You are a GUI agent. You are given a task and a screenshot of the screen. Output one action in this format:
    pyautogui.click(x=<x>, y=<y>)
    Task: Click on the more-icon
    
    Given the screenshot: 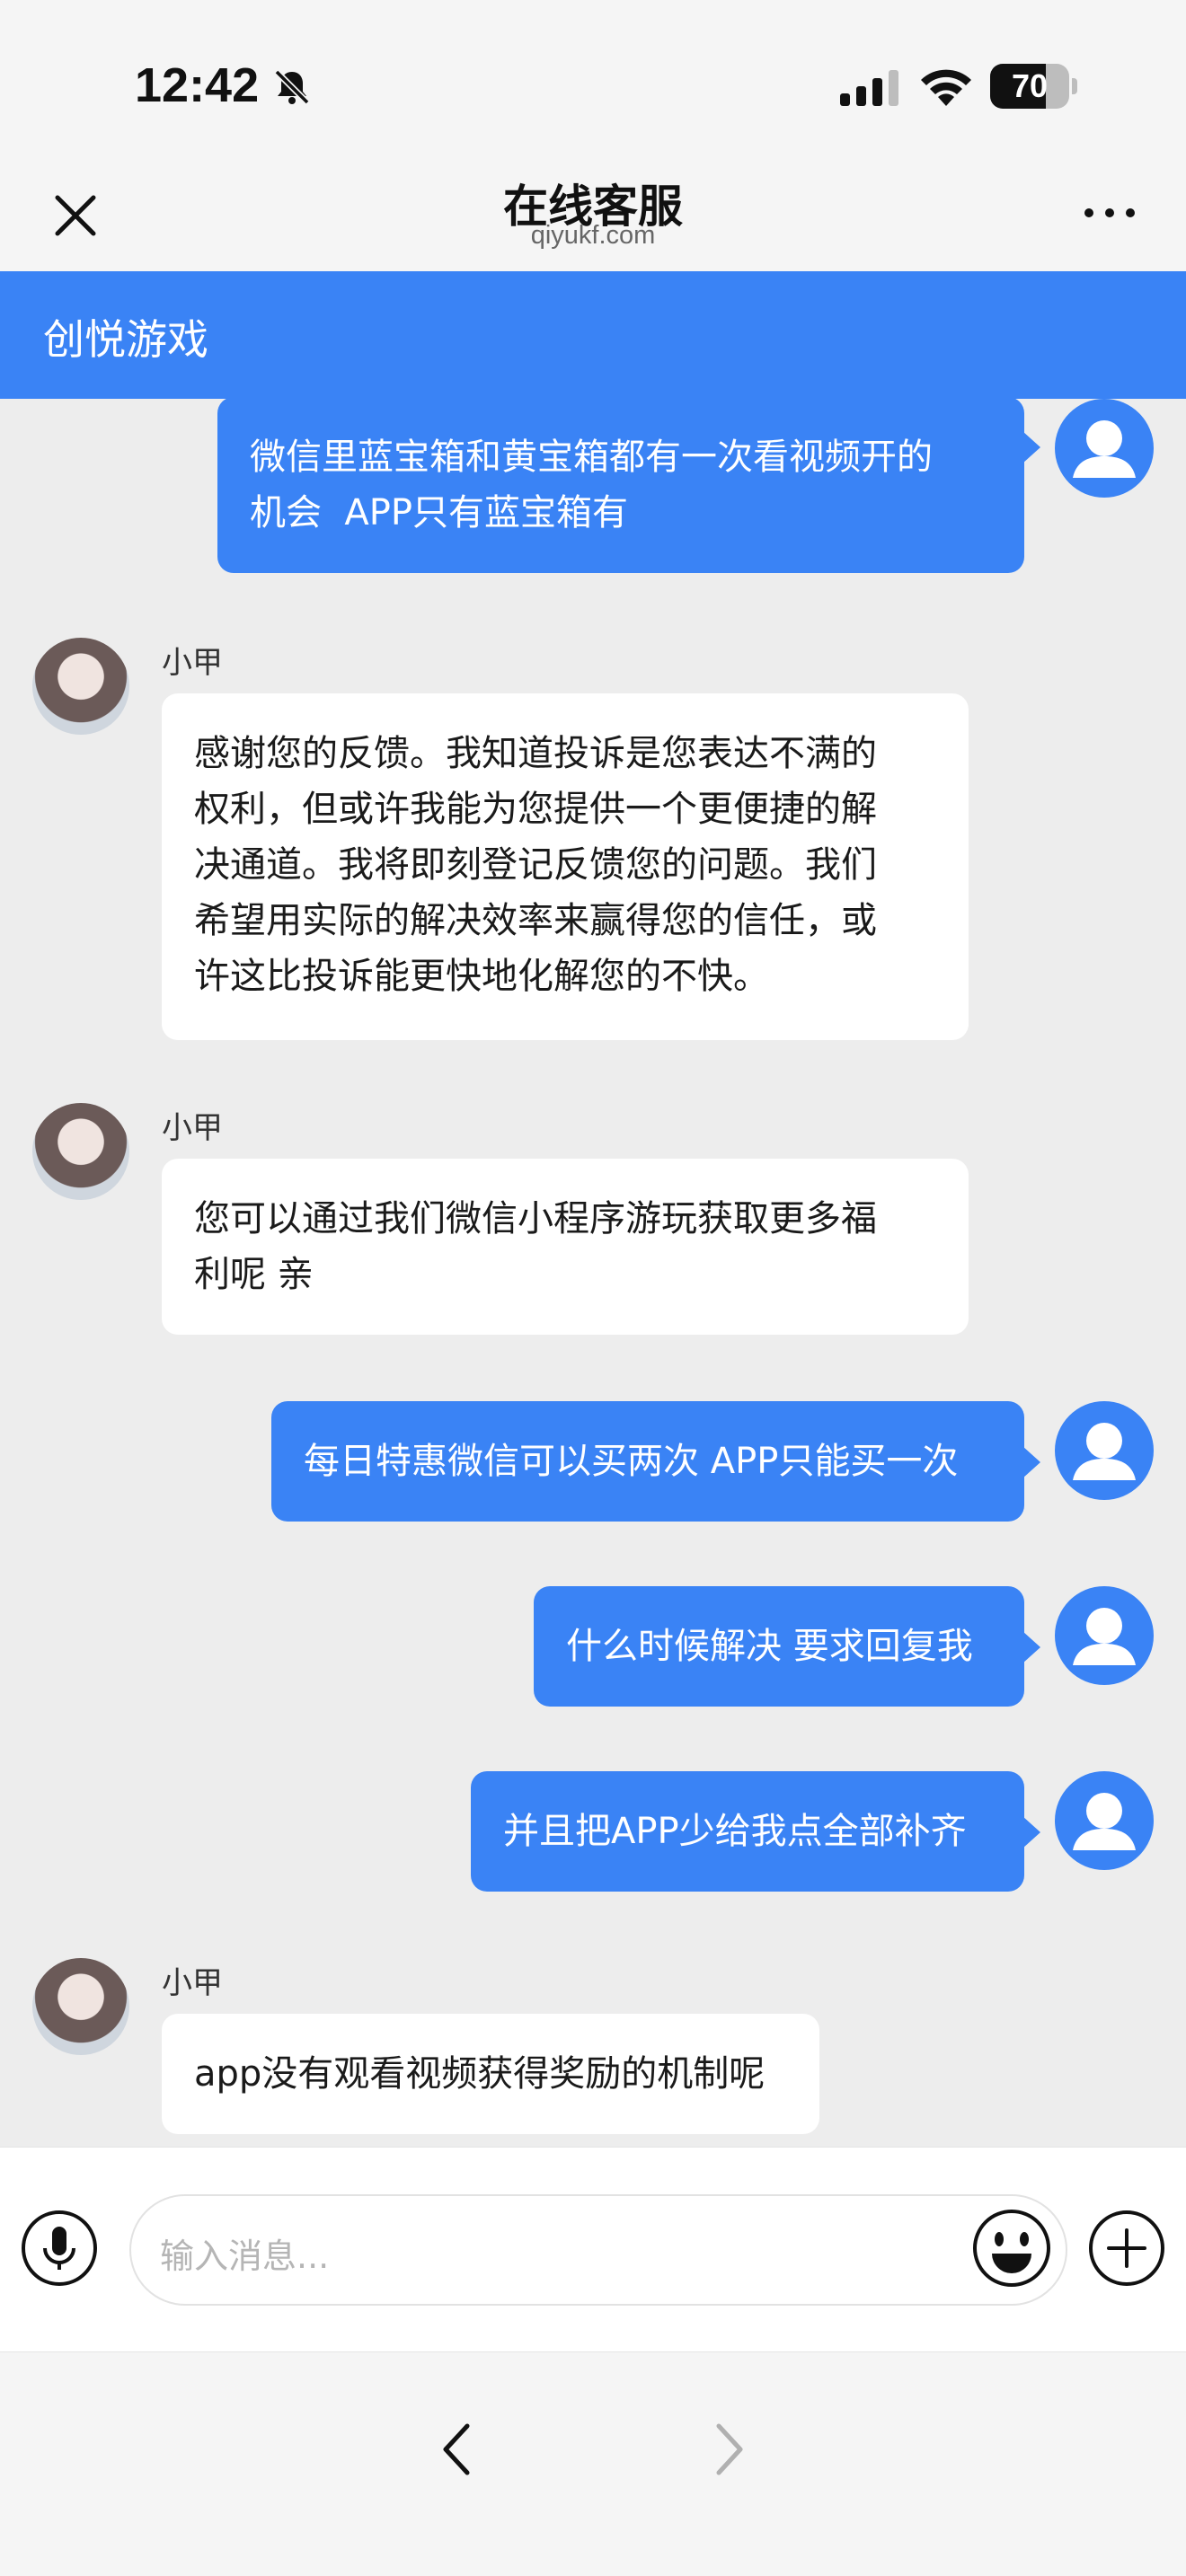 What is the action you would take?
    pyautogui.click(x=1109, y=212)
    